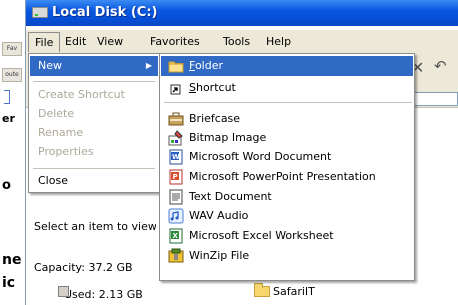  I want to click on title-bar: Local Disk (C:), so click(242, 13).